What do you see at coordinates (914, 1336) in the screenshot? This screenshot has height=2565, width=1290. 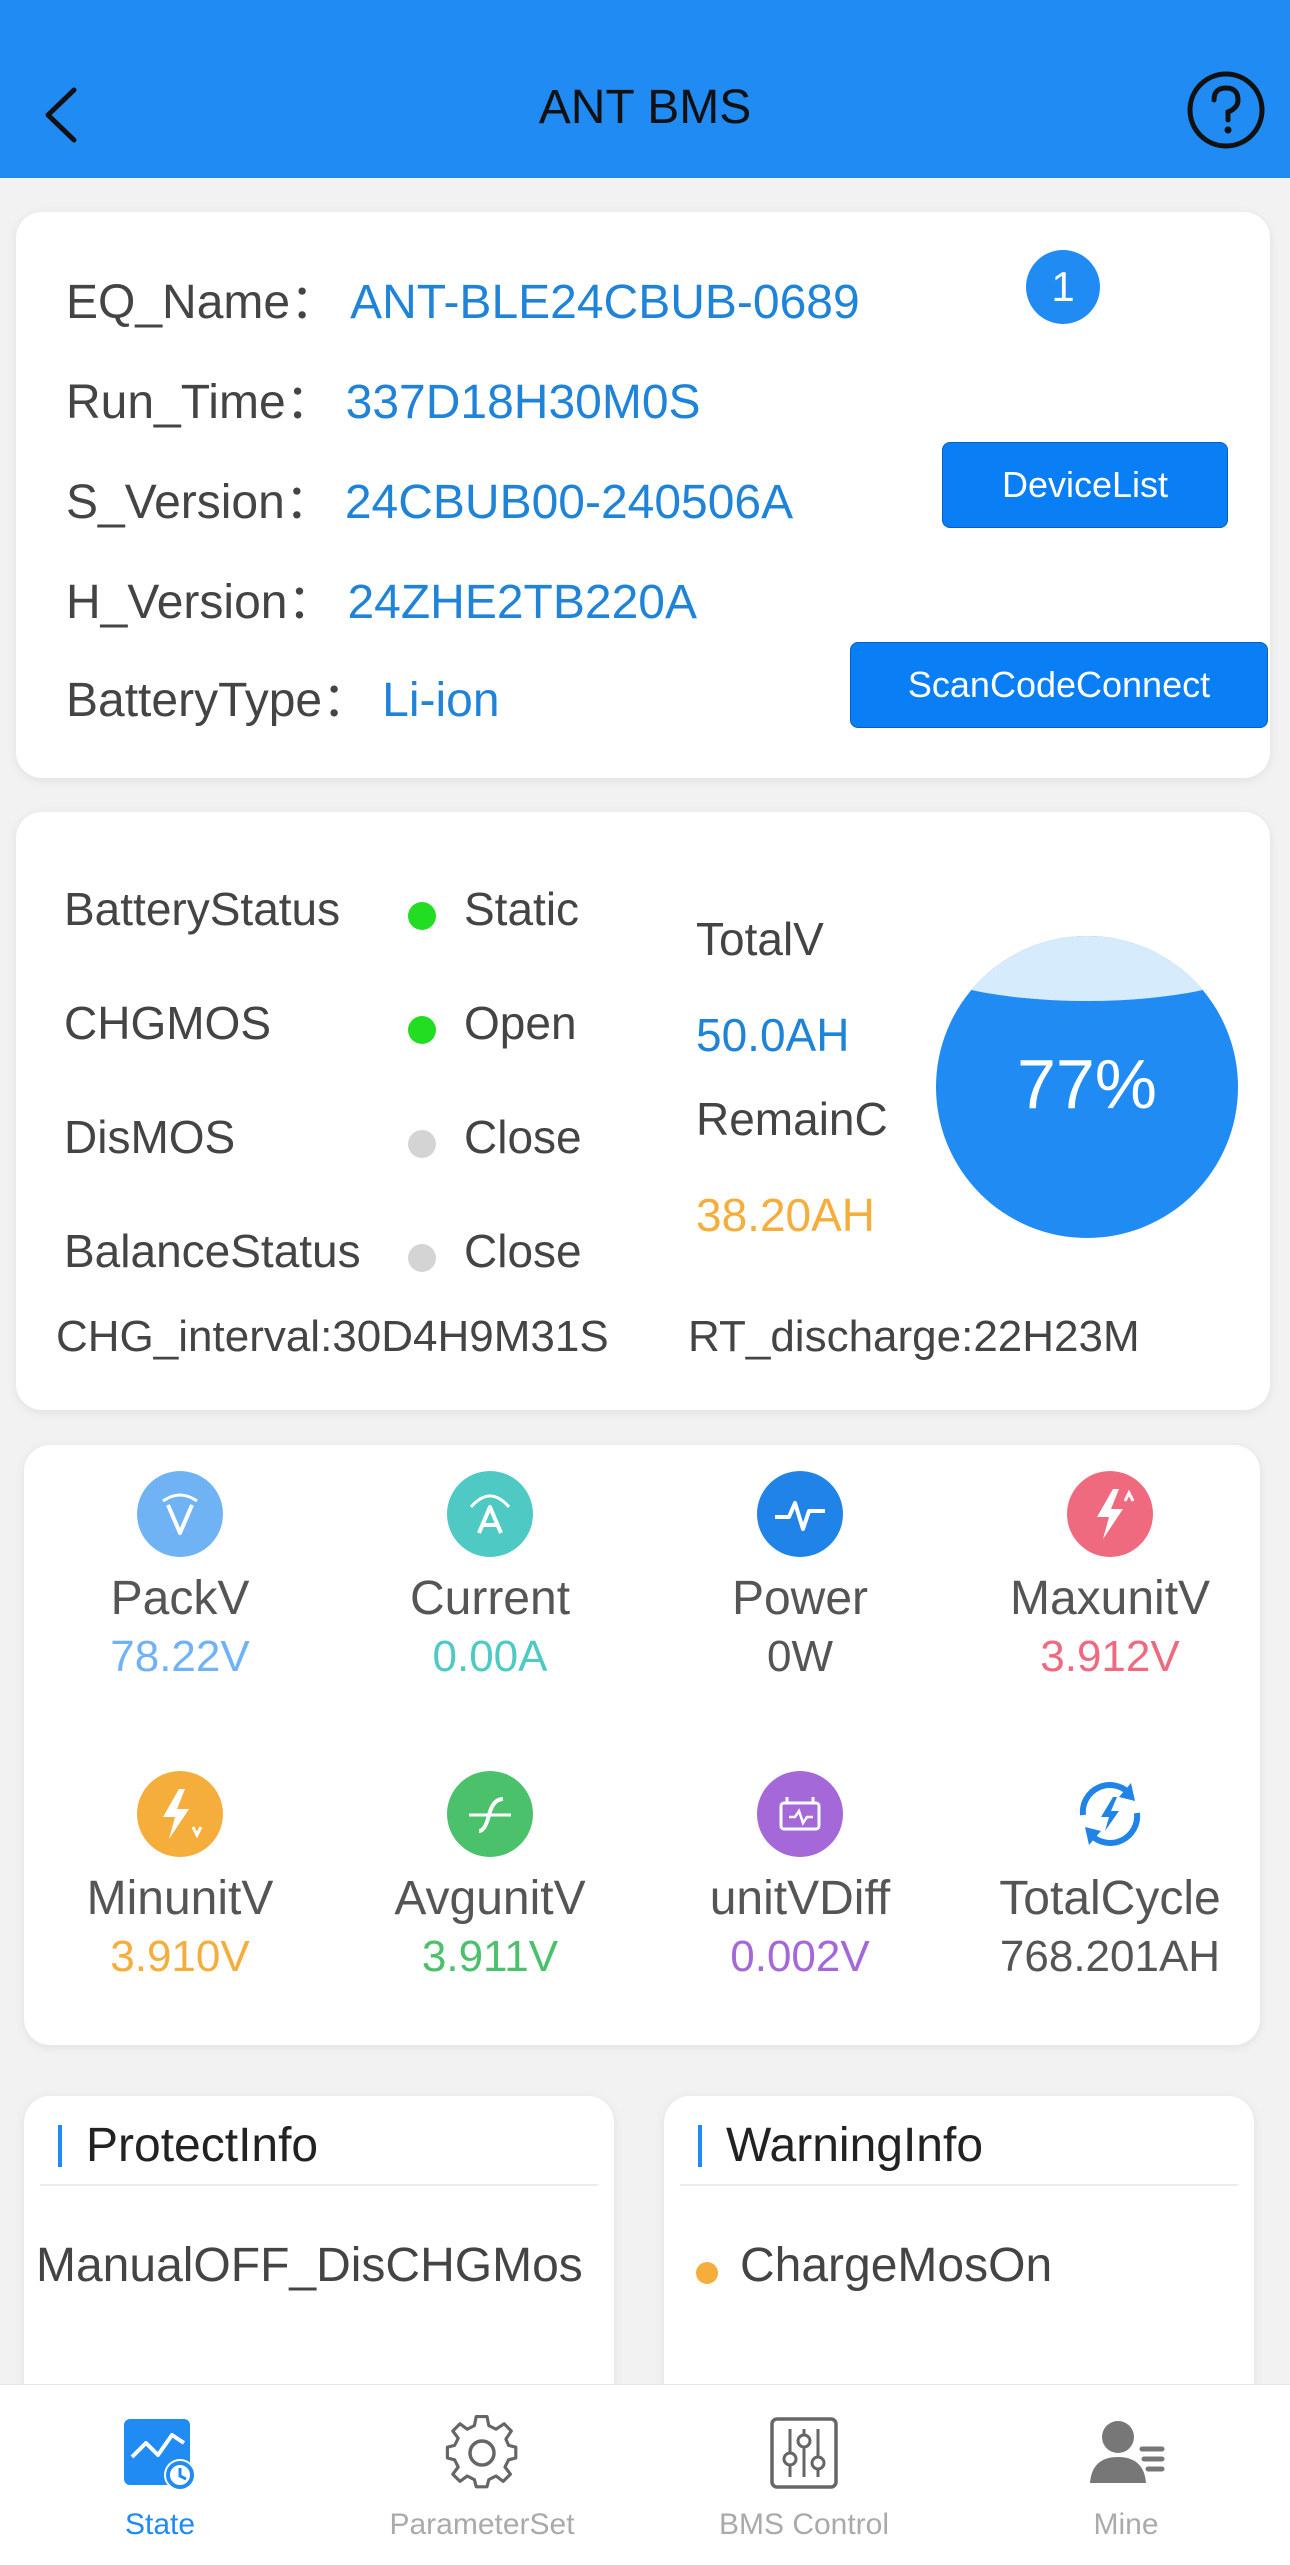 I see `rt-discharge: RT_discharge:22H23M` at bounding box center [914, 1336].